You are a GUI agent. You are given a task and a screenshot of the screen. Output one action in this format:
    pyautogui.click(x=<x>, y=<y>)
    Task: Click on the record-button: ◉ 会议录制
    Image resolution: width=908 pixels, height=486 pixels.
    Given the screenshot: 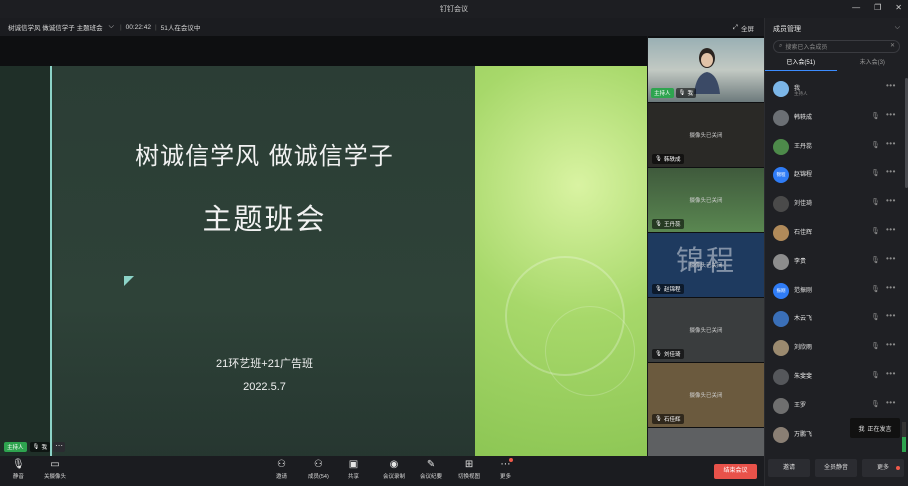 What is the action you would take?
    pyautogui.click(x=394, y=469)
    